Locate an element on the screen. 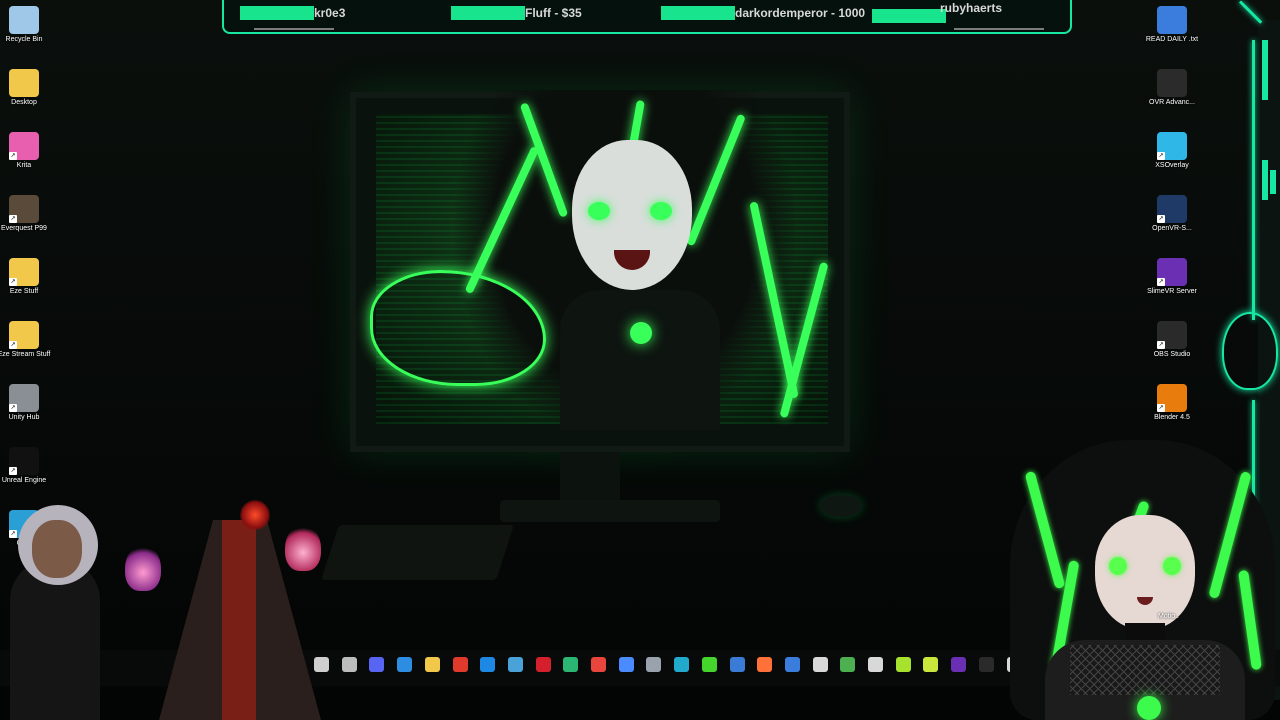 The width and height of the screenshot is (1280, 720). red-flame-icon is located at coordinates (255, 515).